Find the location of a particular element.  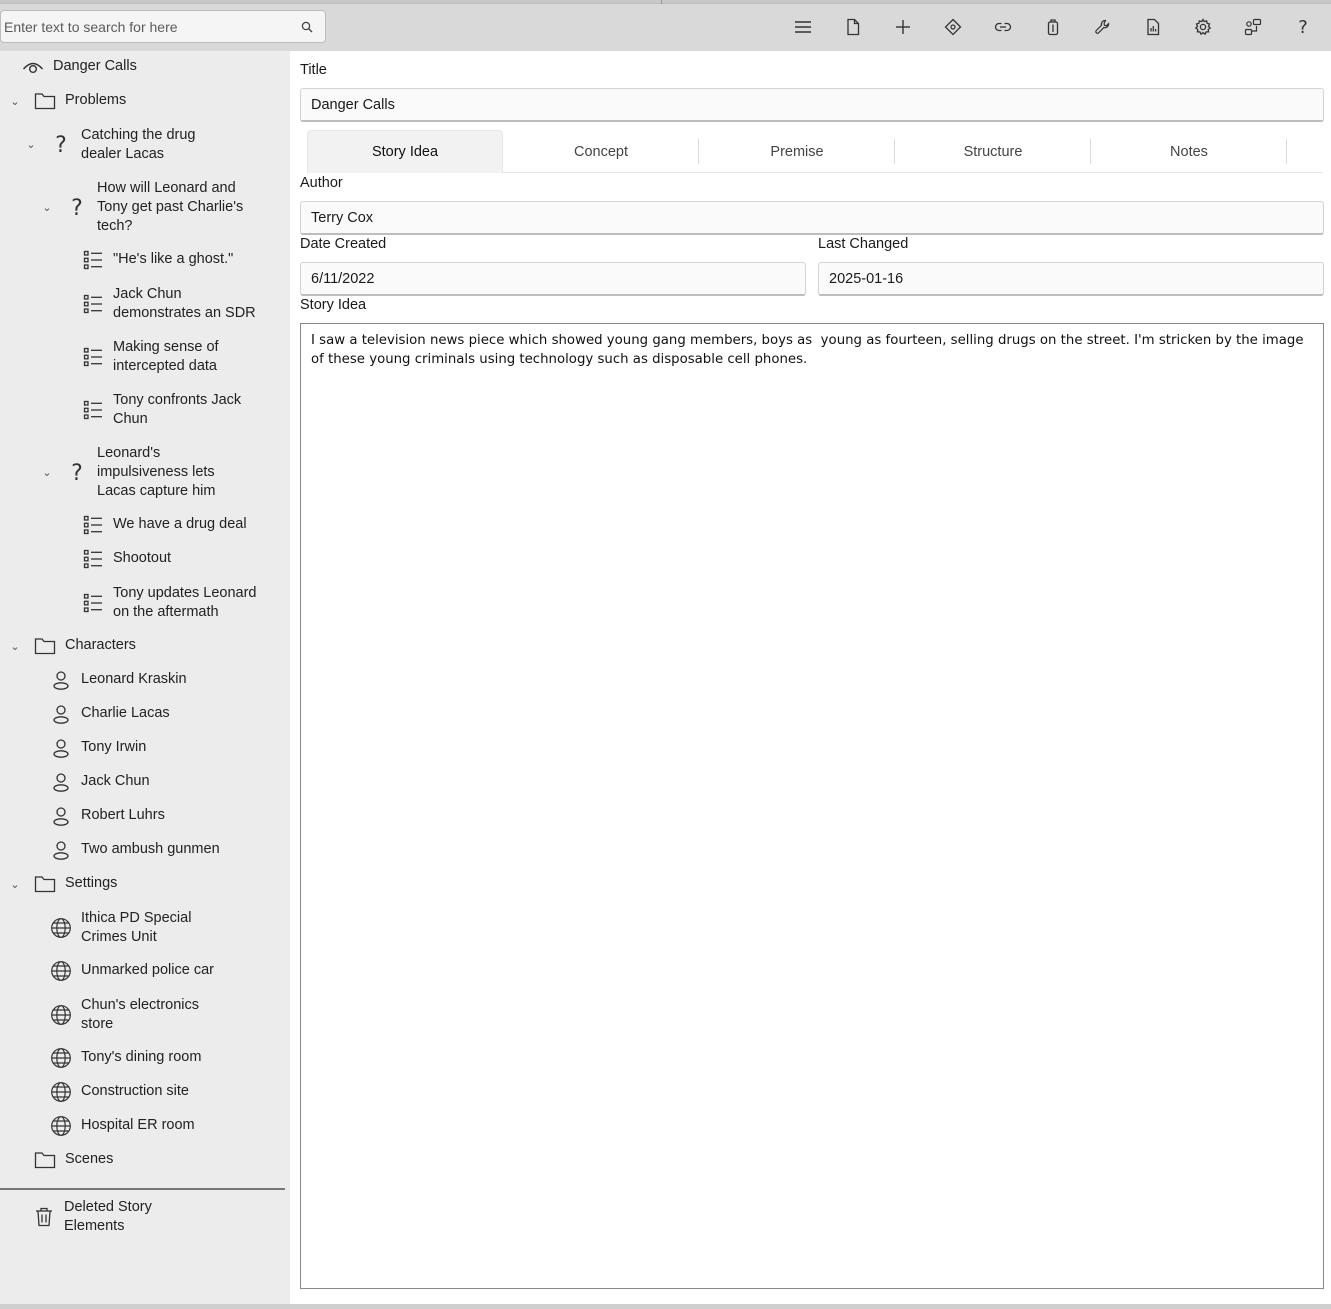

last-changed-field-box is located at coordinates (1071, 279).